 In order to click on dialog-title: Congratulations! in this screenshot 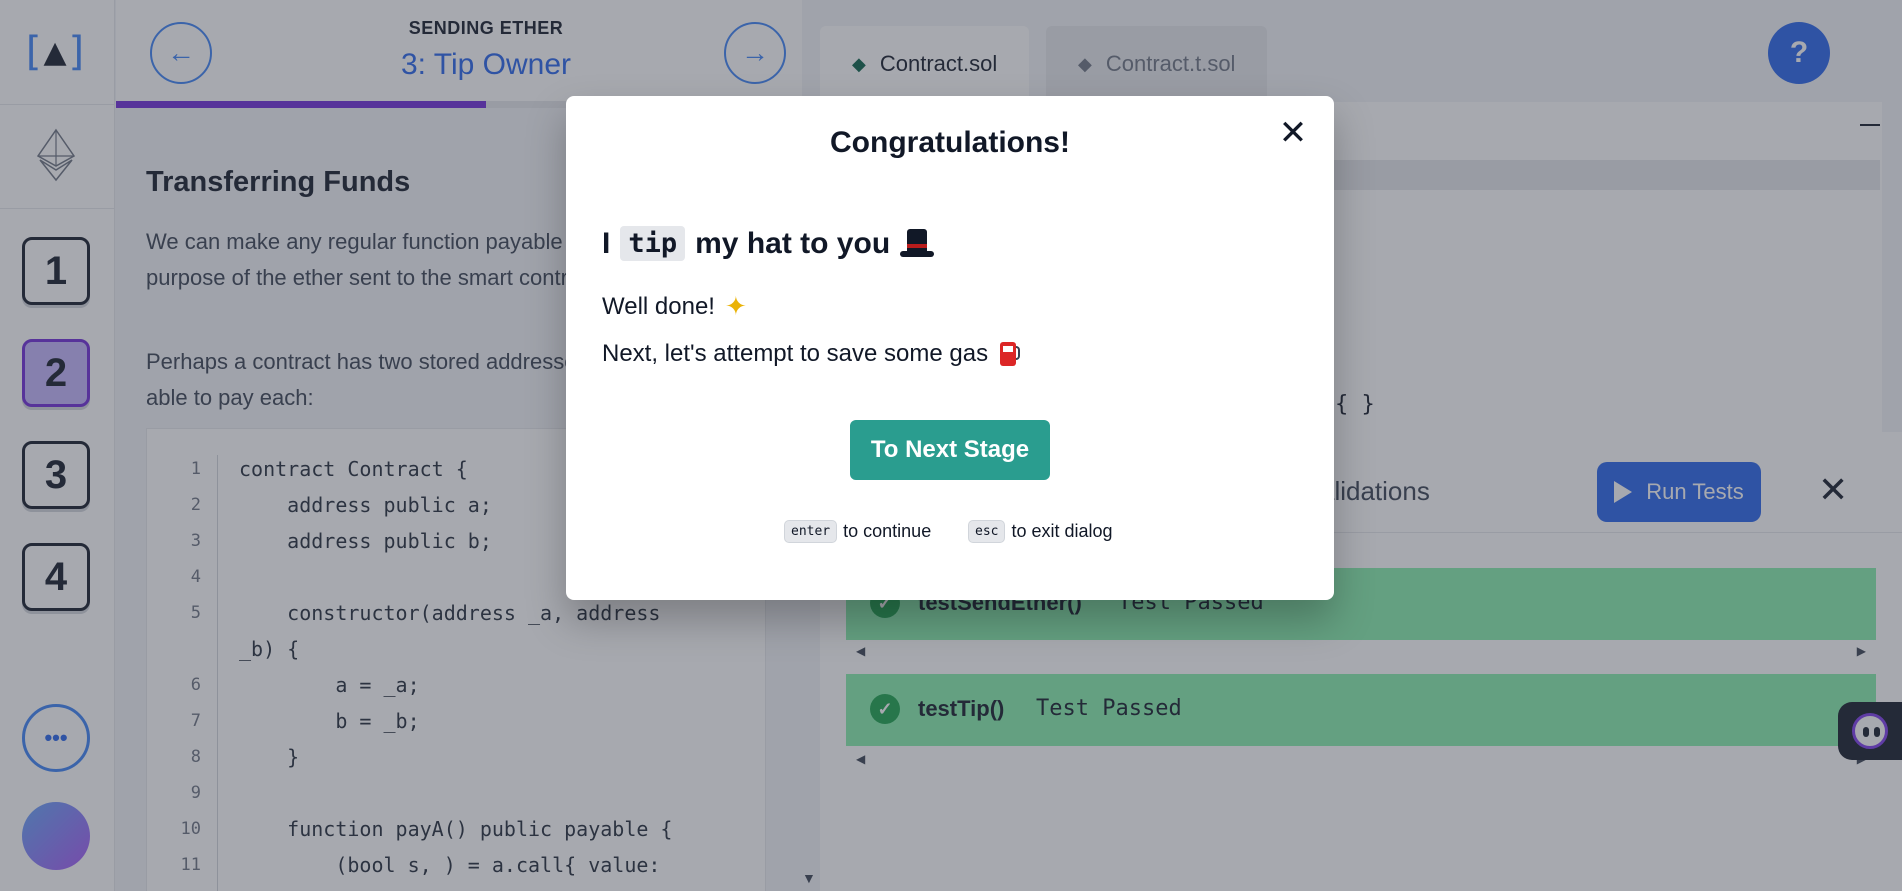, I will do `click(950, 142)`.